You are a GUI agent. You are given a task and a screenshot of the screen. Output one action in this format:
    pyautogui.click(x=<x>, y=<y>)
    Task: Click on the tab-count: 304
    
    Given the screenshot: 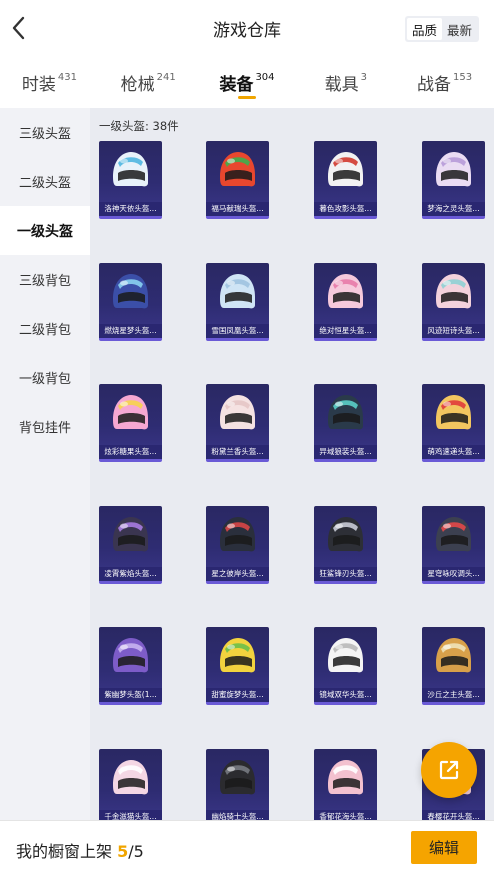 What is the action you would take?
    pyautogui.click(x=265, y=77)
    